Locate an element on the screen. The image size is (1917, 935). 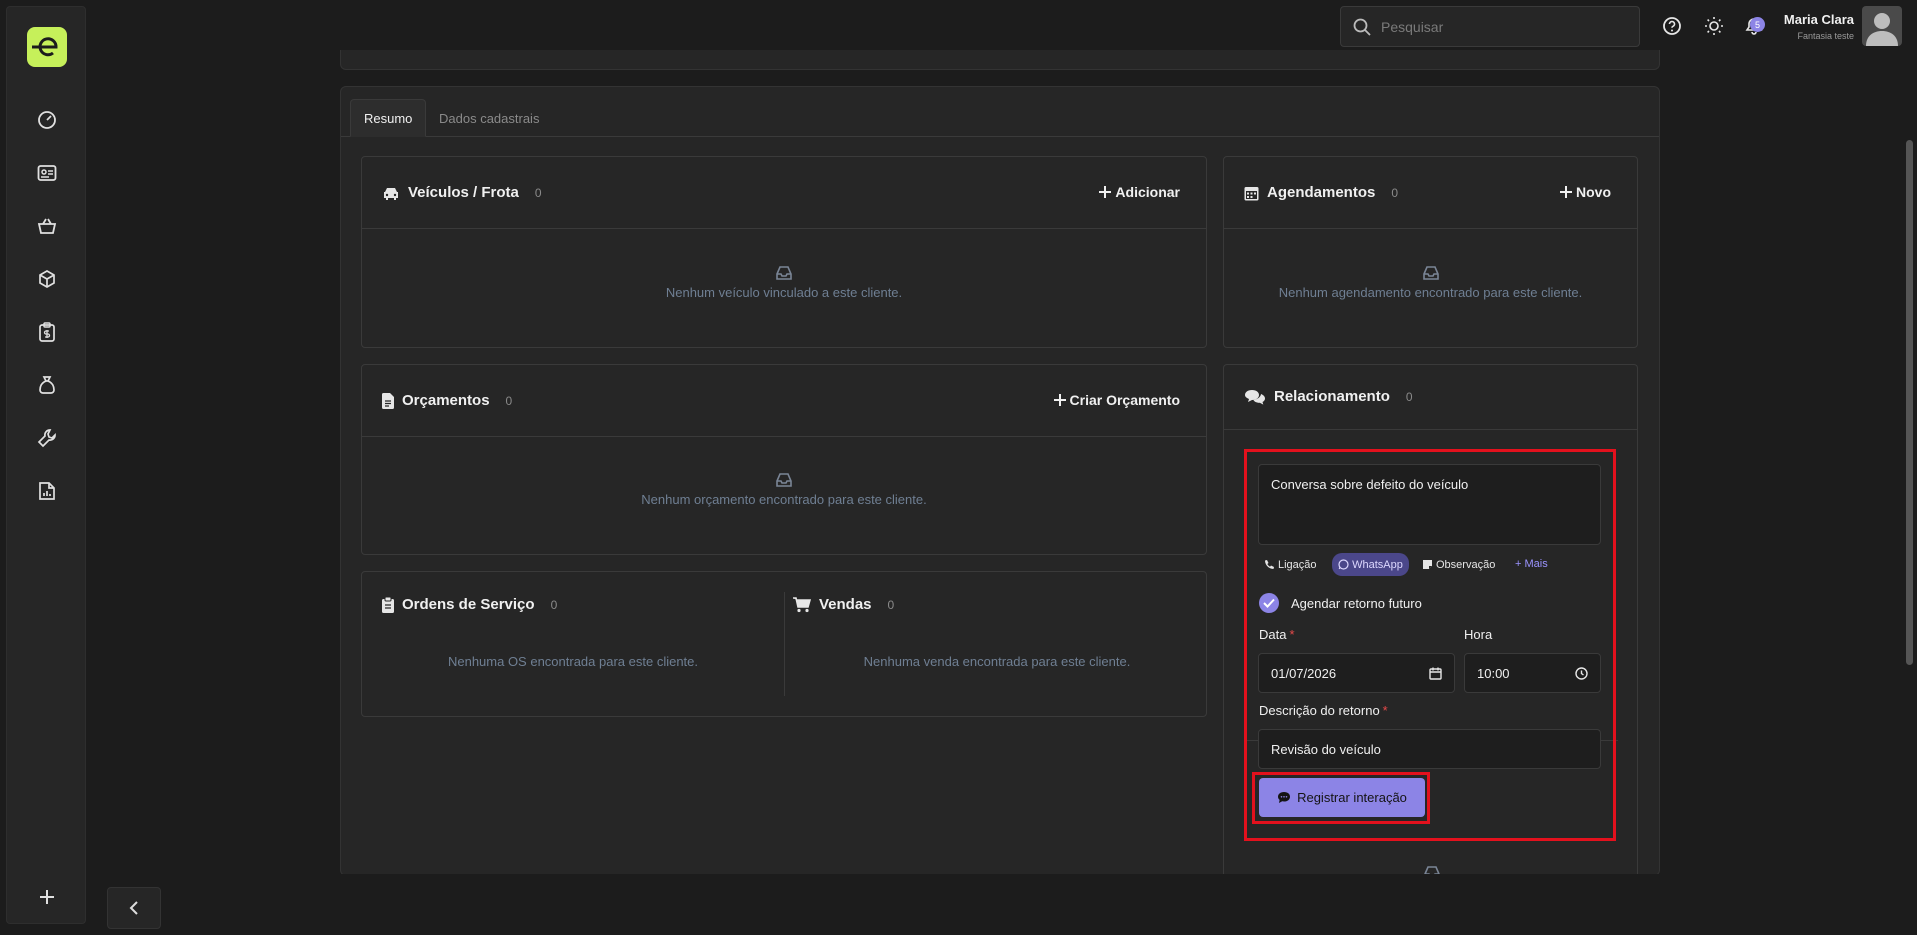
orders-sales-divider is located at coordinates (784, 644).